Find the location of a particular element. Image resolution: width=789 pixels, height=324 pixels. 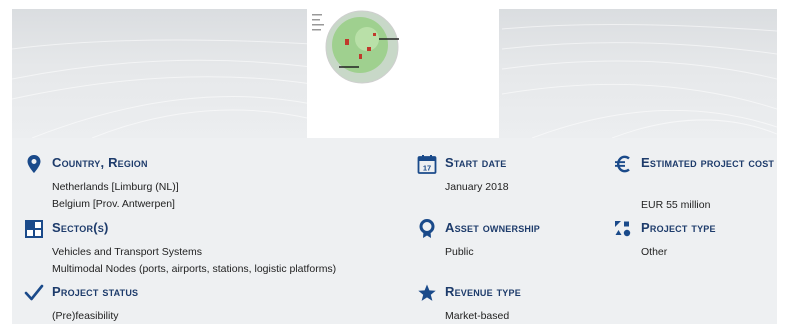

project-type-values: Other is located at coordinates (654, 252).